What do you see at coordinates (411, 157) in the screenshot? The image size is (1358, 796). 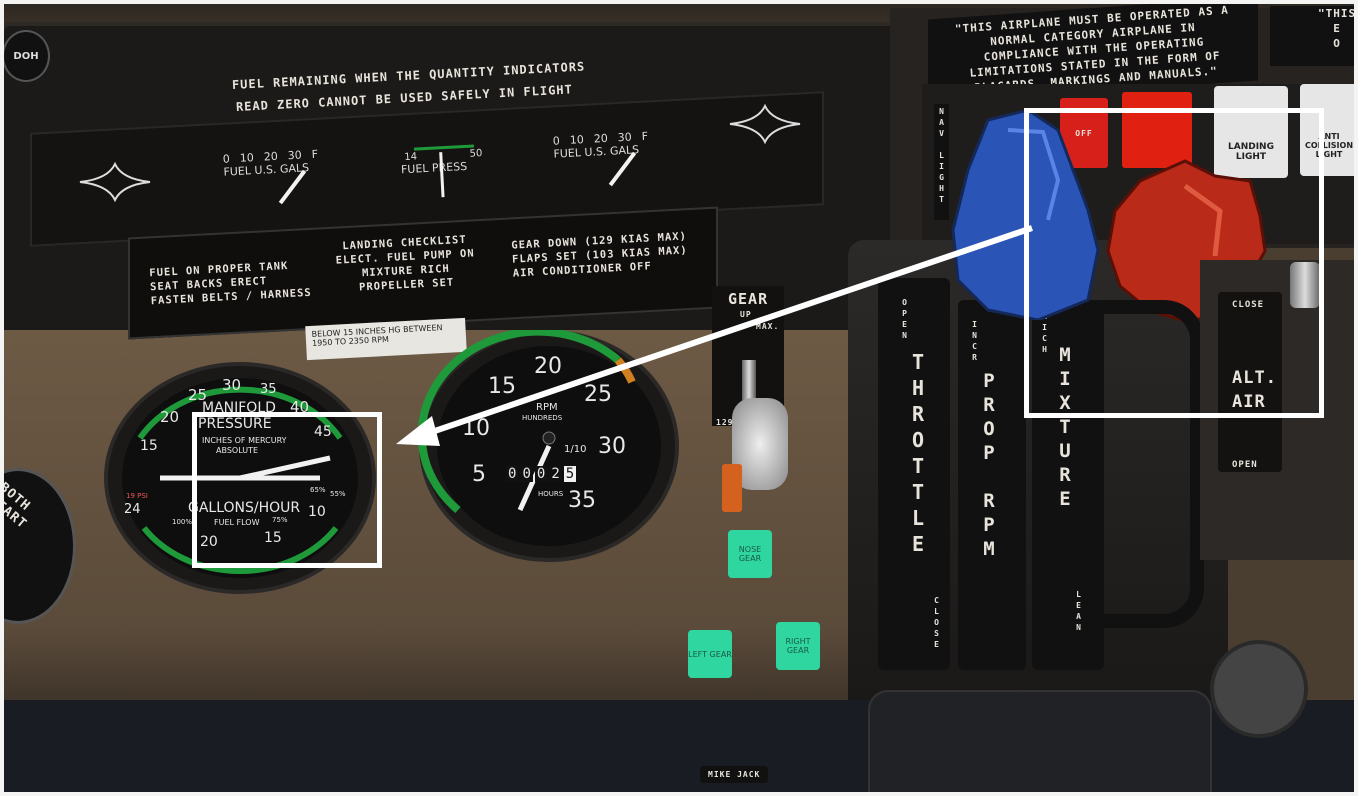 I see `tick: 14` at bounding box center [411, 157].